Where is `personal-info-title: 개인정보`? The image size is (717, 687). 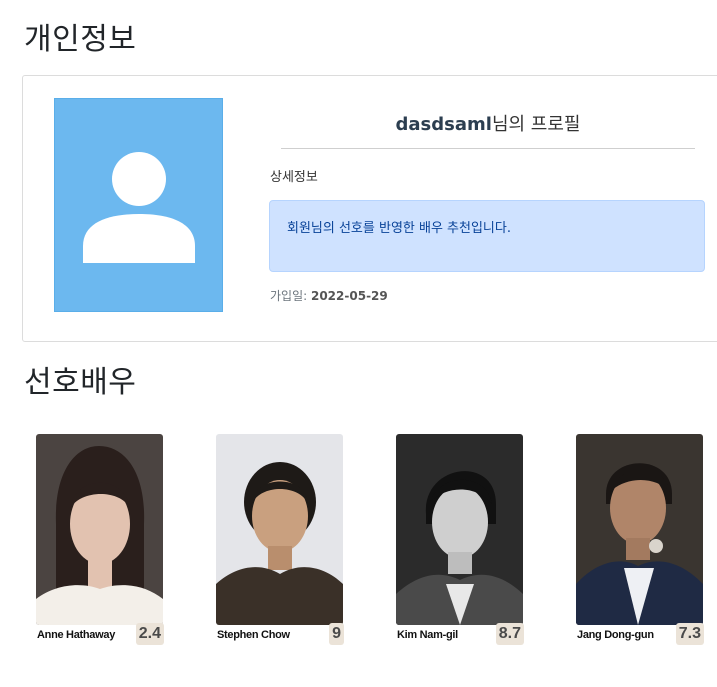 personal-info-title: 개인정보 is located at coordinates (80, 39).